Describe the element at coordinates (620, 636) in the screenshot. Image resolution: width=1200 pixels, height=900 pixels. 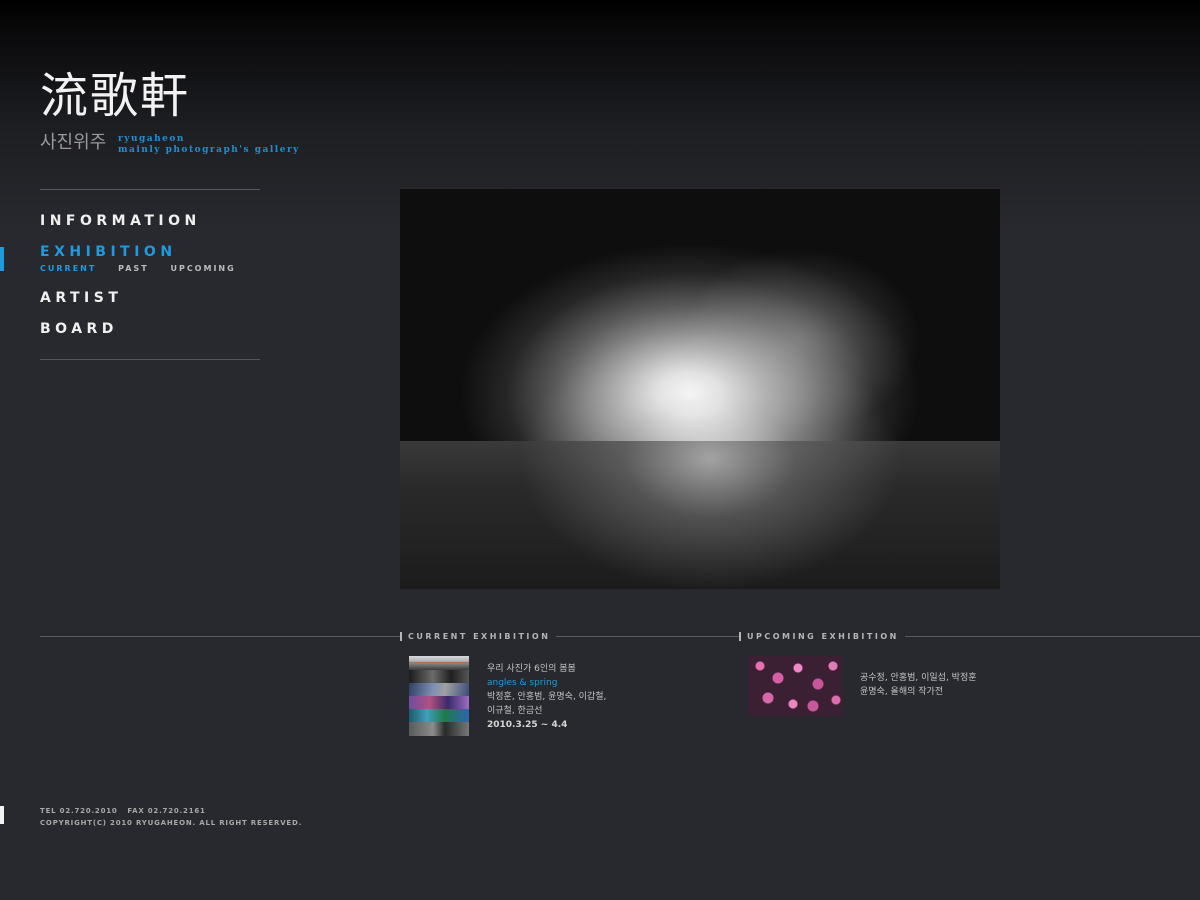
I see `section-divider` at that location.